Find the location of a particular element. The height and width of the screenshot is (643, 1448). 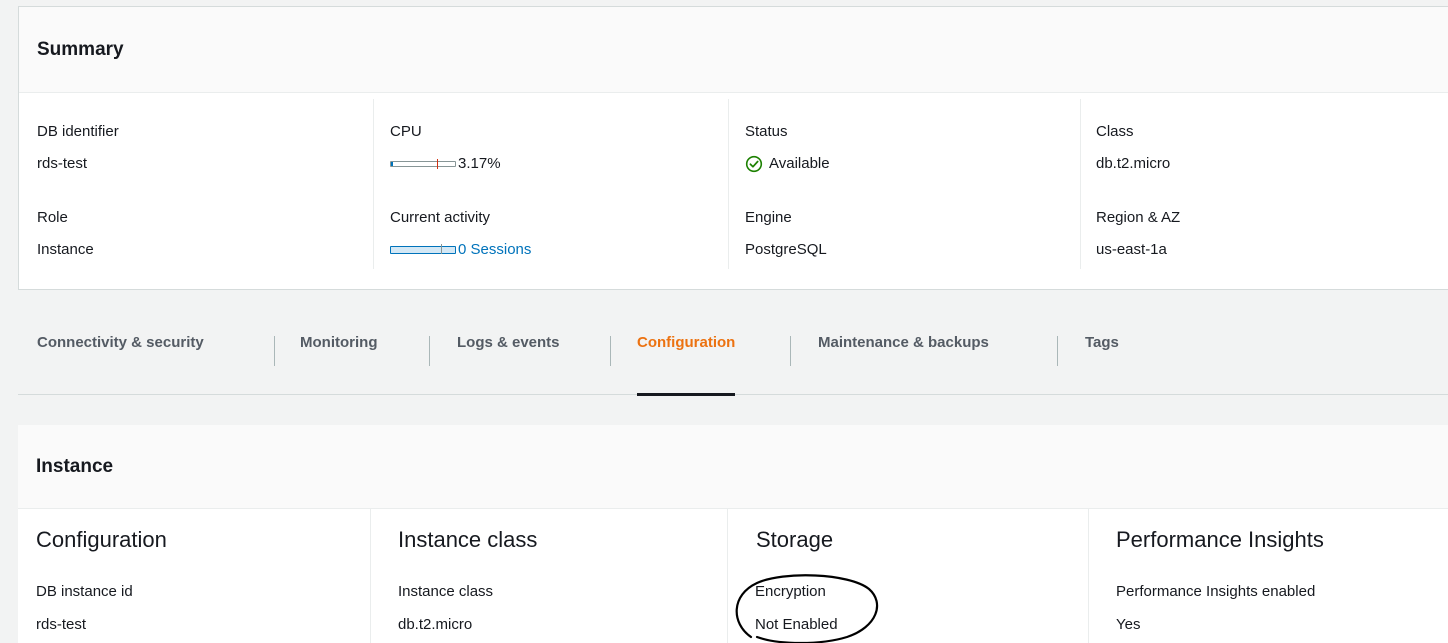

status-field: Status Available is located at coordinates (787, 148).